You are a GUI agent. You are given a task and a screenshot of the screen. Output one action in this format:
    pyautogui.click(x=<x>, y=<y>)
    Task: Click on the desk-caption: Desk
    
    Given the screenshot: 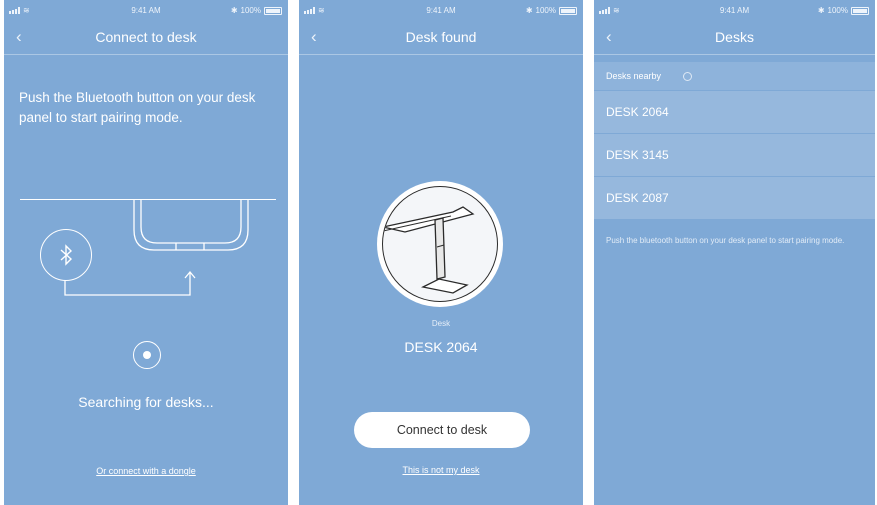 What is the action you would take?
    pyautogui.click(x=441, y=323)
    